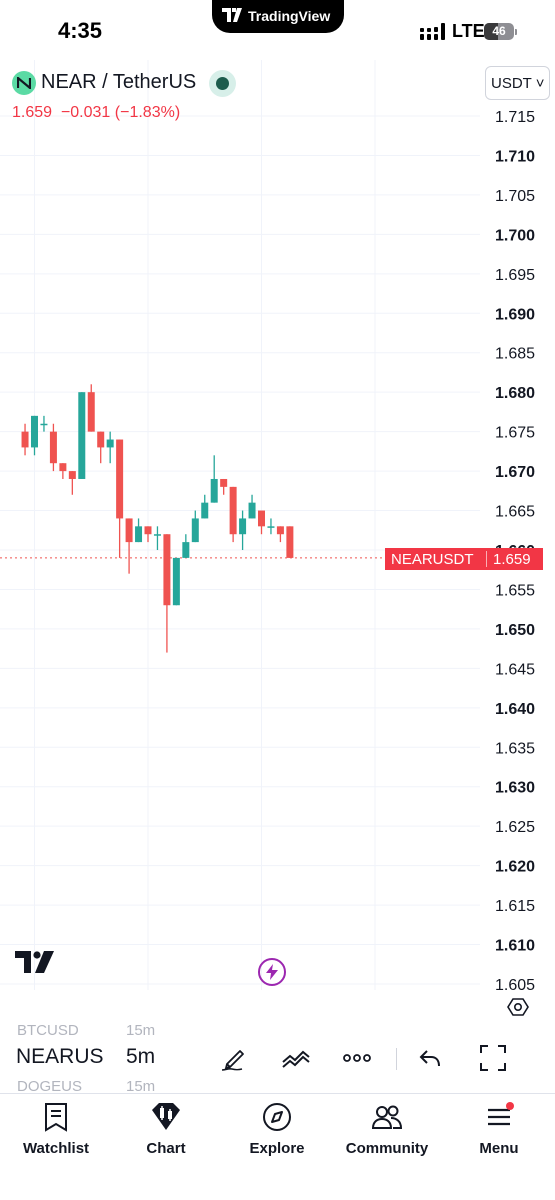 Image resolution: width=555 pixels, height=1200 pixels. Describe the element at coordinates (140, 1057) in the screenshot. I see `interval-picker: 5m` at that location.